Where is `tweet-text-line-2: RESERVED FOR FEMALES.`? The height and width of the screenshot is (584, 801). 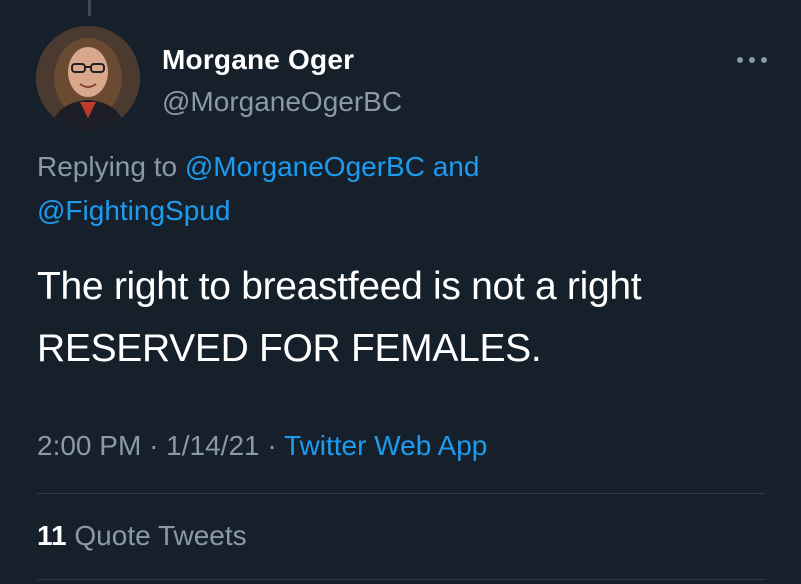 tweet-text-line-2: RESERVED FOR FEMALES. is located at coordinates (289, 348).